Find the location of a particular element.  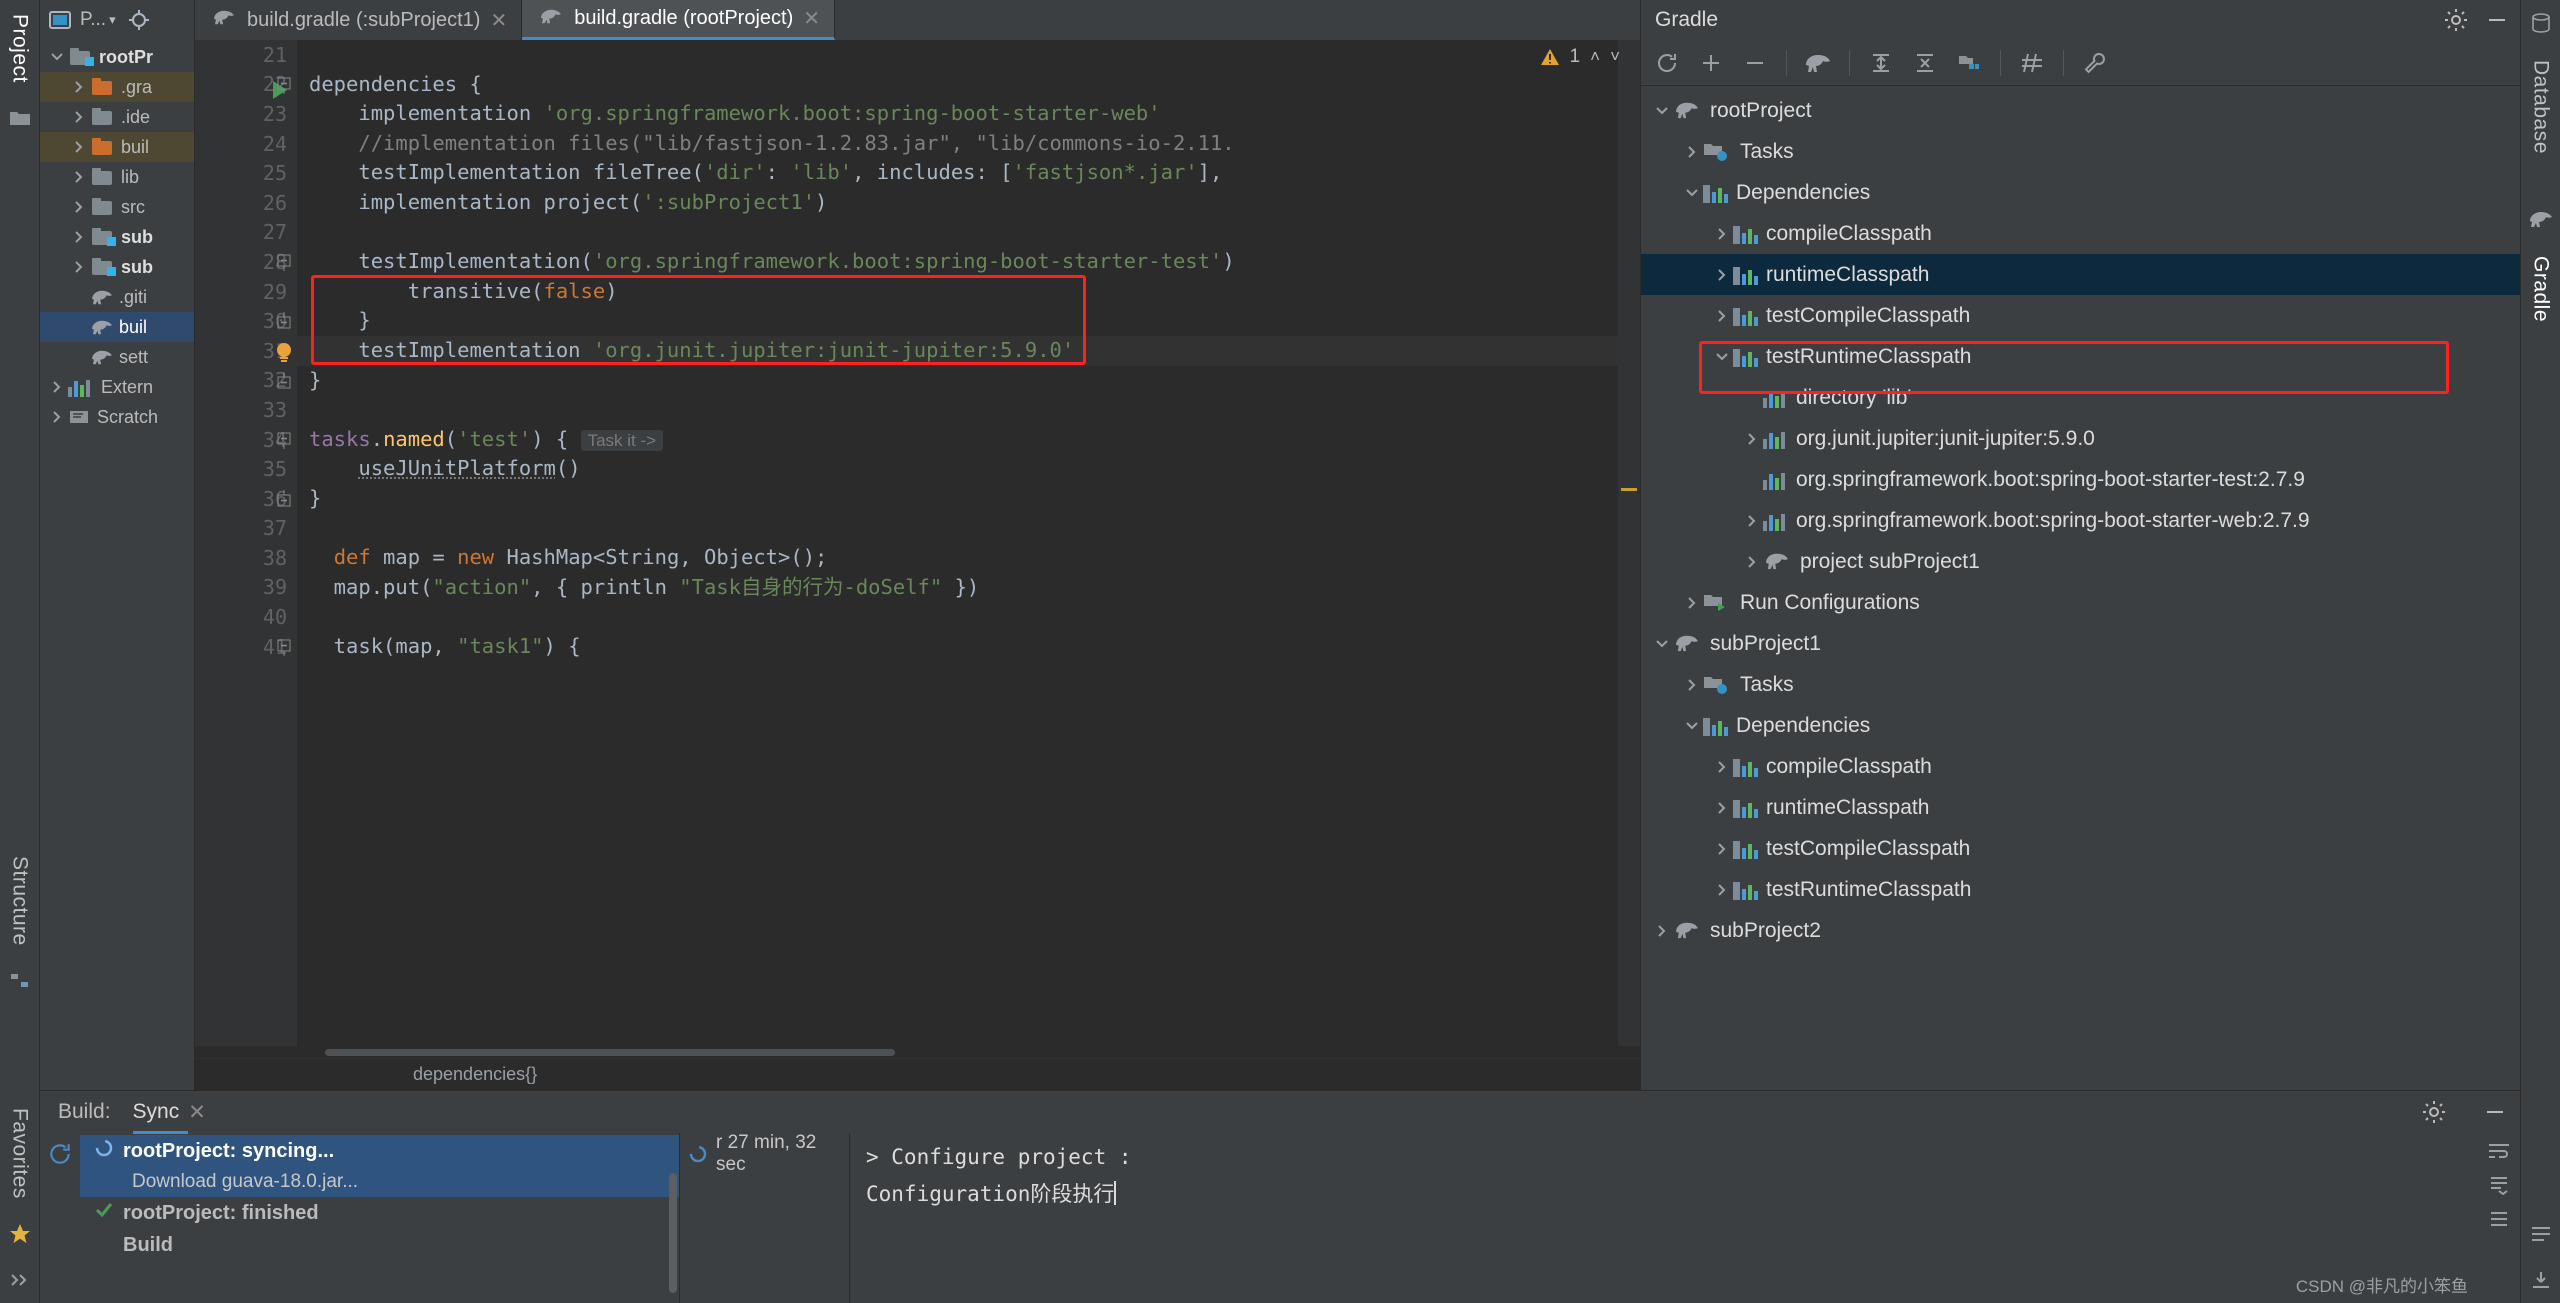

project-tree-item: Extern is located at coordinates (117, 387).